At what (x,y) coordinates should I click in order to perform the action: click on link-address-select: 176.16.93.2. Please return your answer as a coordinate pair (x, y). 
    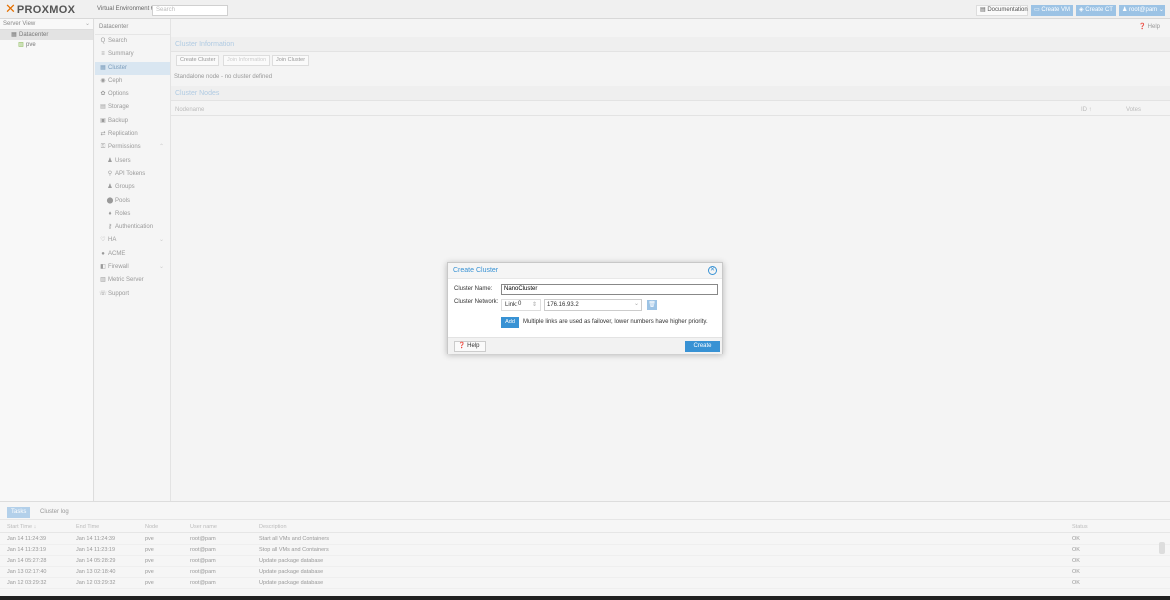
    Looking at the image, I should click on (593, 305).